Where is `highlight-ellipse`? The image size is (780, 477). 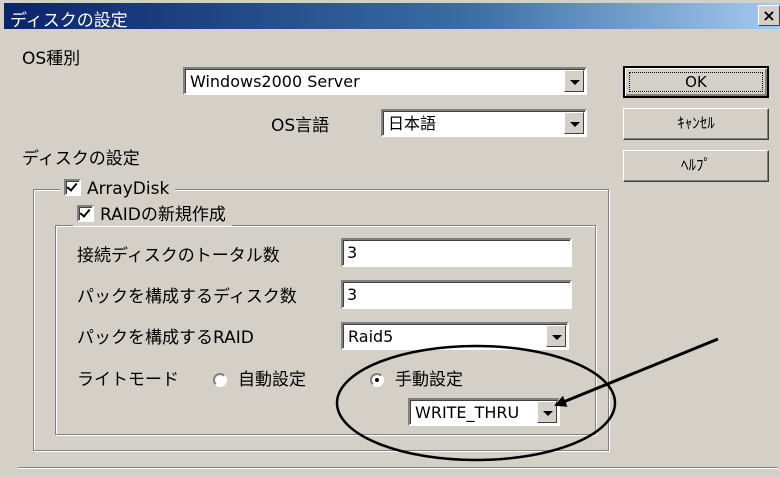
highlight-ellipse is located at coordinates (476, 403).